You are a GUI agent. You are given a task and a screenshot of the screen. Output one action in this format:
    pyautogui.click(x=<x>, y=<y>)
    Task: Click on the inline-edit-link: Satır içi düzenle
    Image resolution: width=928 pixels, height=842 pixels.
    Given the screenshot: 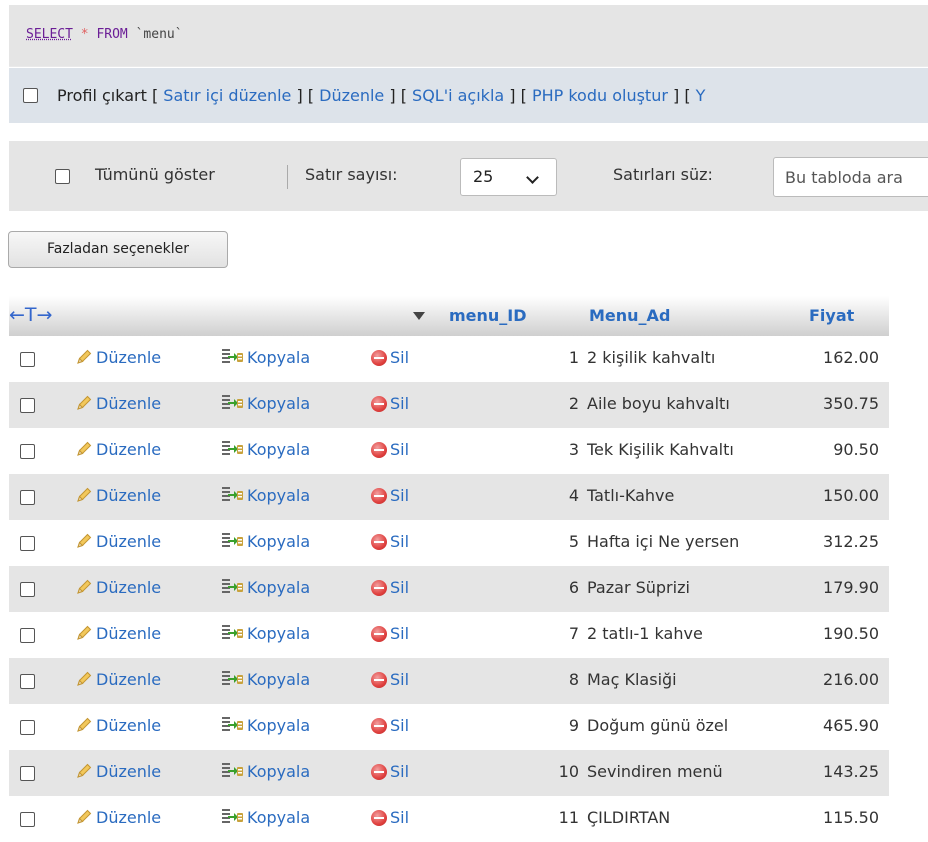 What is the action you would take?
    pyautogui.click(x=227, y=95)
    